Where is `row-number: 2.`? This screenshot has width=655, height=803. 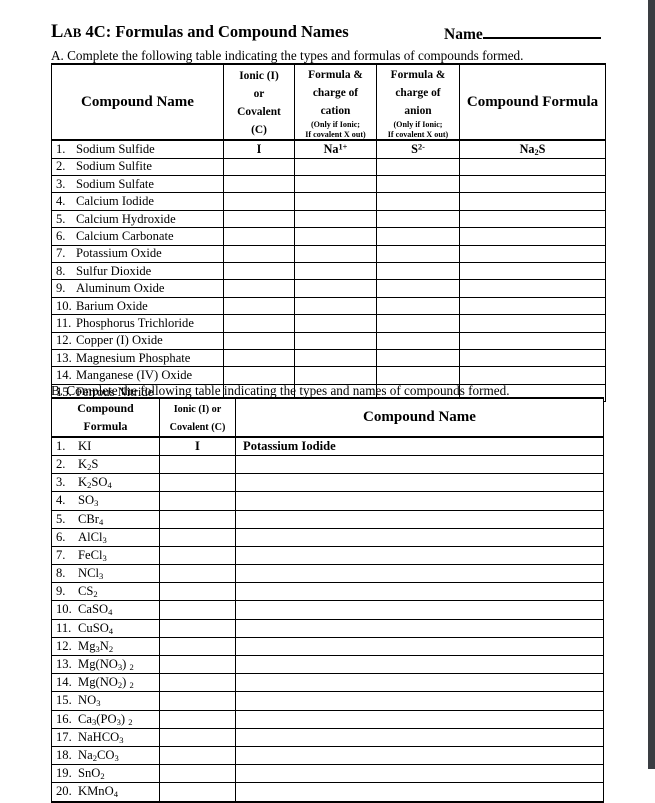 row-number: 2. is located at coordinates (61, 463).